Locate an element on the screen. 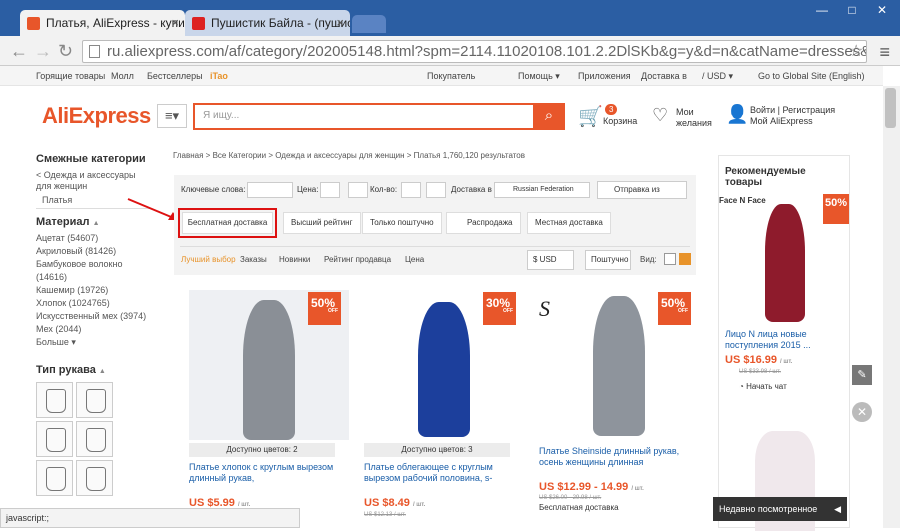 The image size is (900, 531). discount-badge: 50% OFF is located at coordinates (674, 308).